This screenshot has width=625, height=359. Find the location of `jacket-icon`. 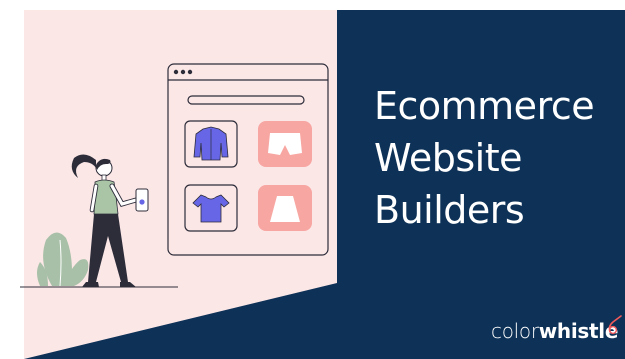

jacket-icon is located at coordinates (211, 144).